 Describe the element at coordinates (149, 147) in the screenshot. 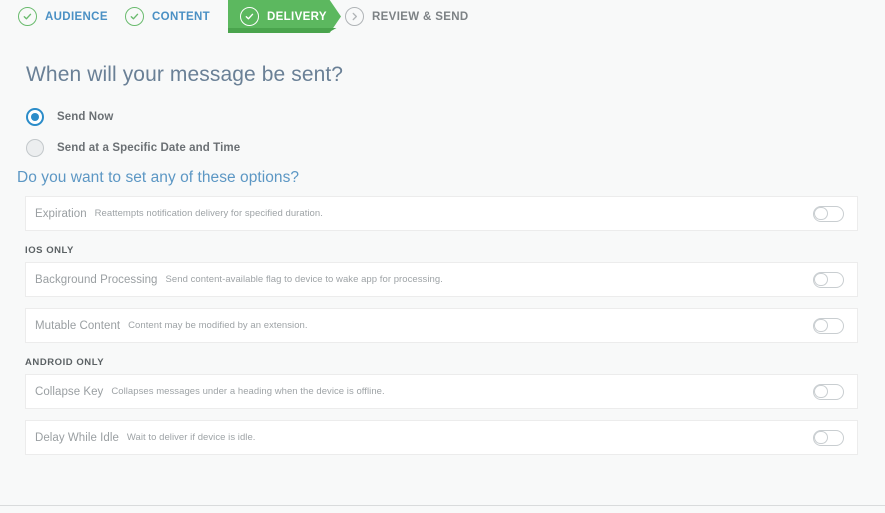

I see `radio-option-send-at-specific-time-label: Send at a Specific Date and Time` at that location.